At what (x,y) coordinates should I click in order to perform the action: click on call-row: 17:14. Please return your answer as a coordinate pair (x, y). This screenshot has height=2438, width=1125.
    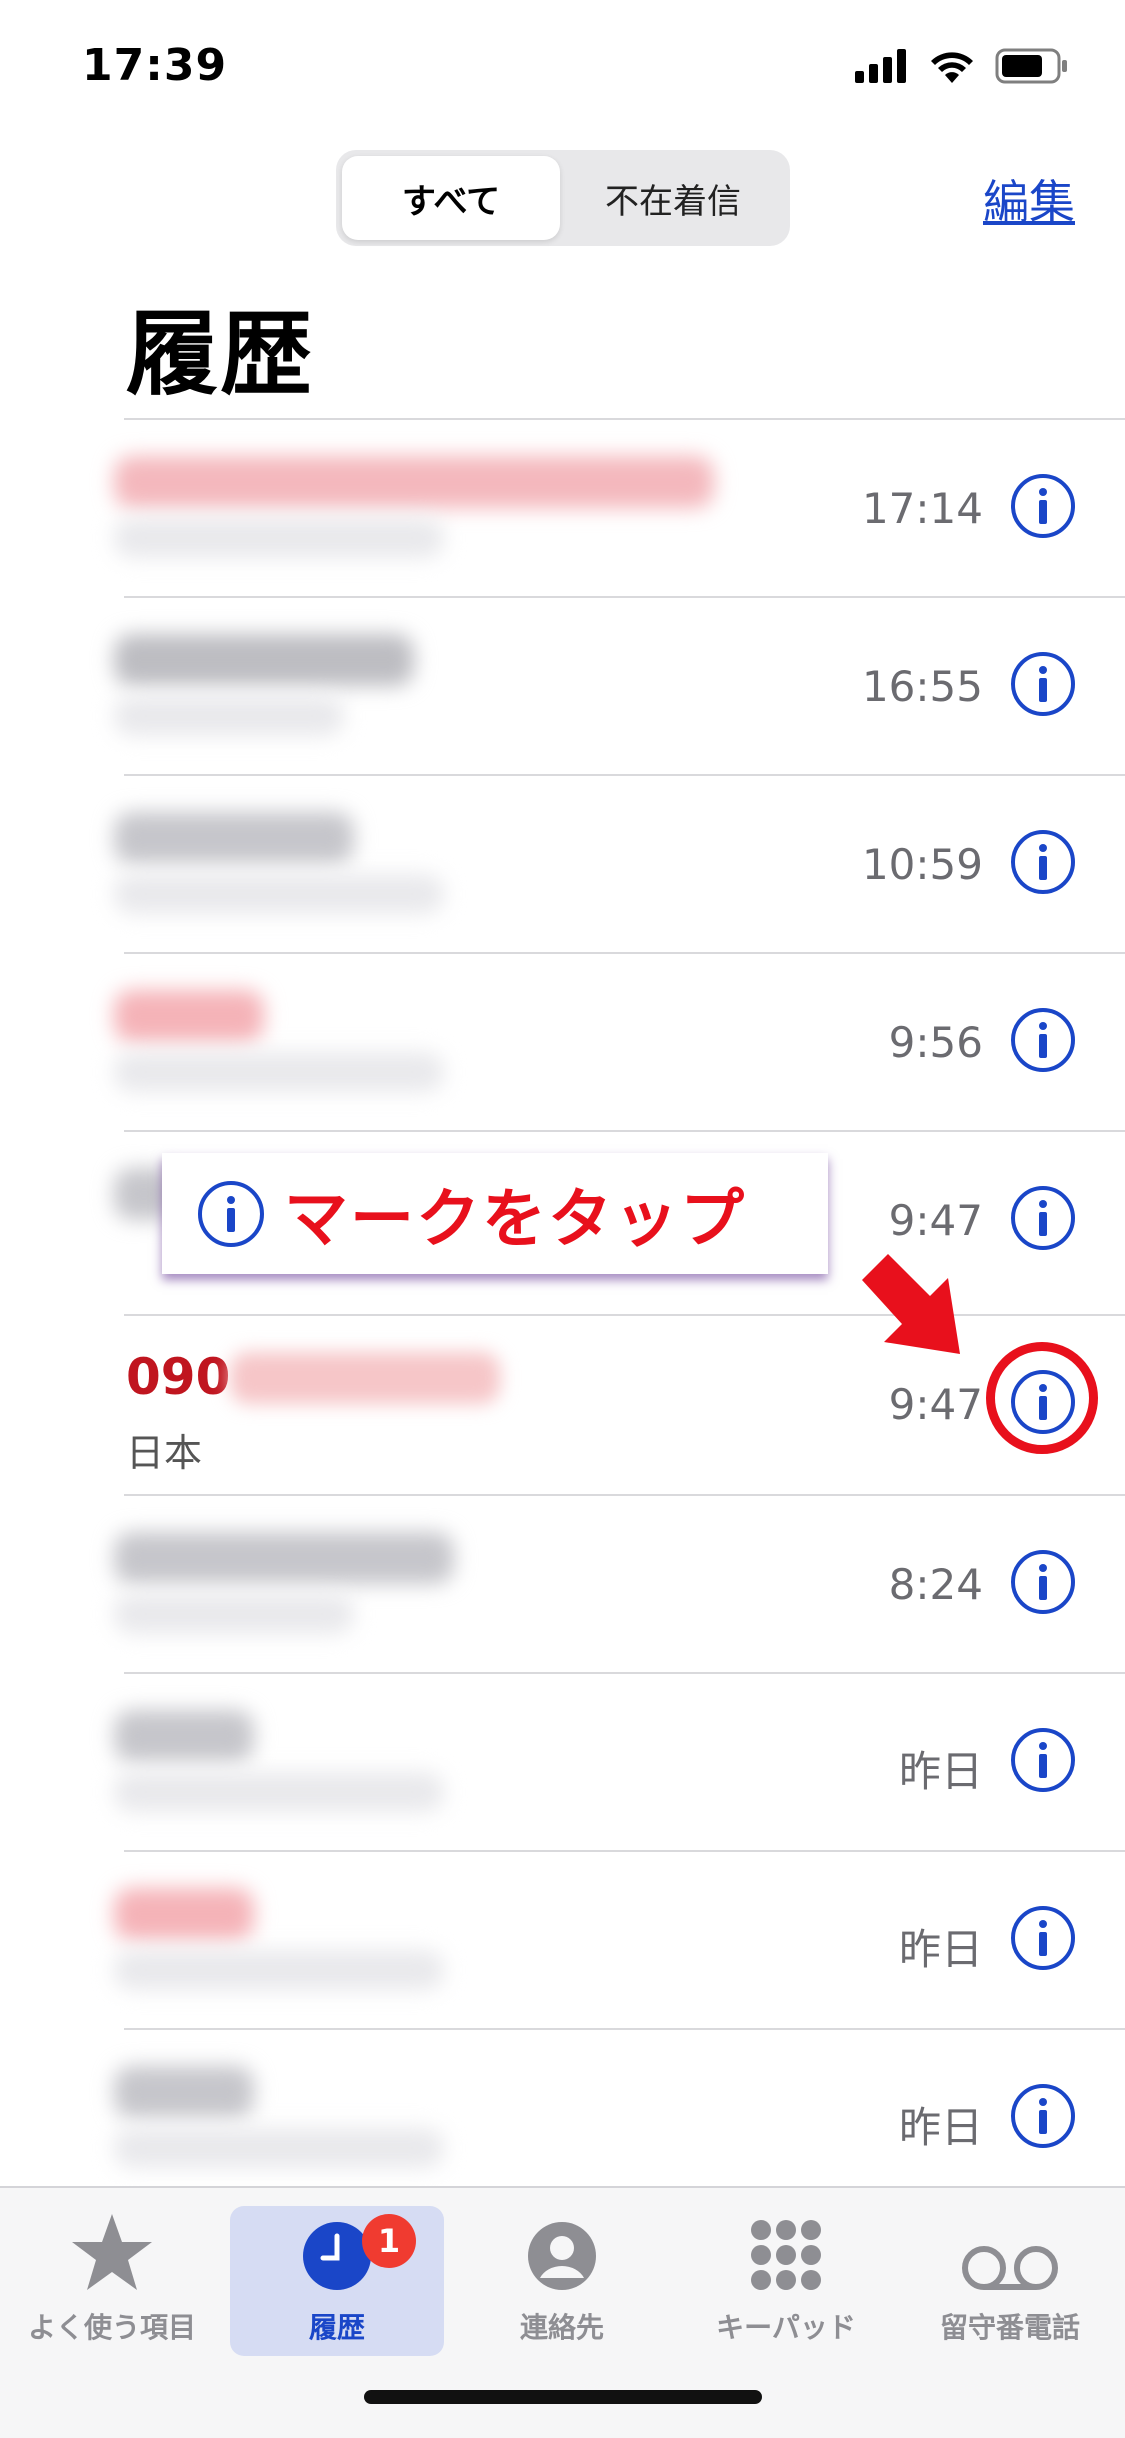
    Looking at the image, I should click on (619, 507).